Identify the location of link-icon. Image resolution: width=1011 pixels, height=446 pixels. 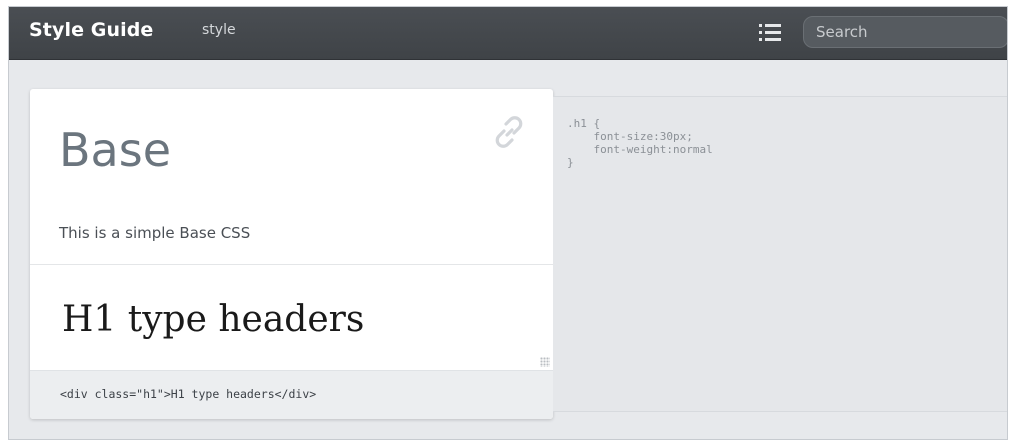
(509, 132).